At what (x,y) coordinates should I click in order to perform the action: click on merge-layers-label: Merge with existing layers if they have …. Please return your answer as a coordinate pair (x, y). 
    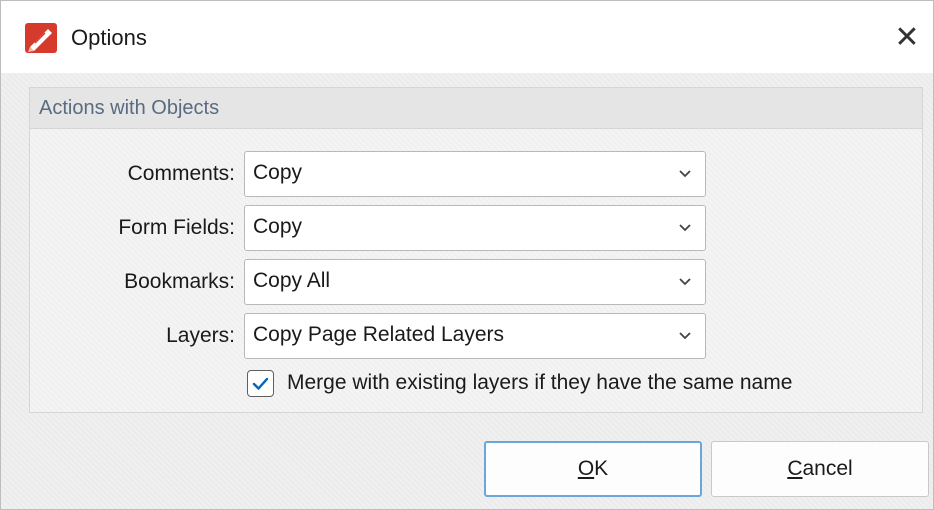
    Looking at the image, I should click on (539, 383).